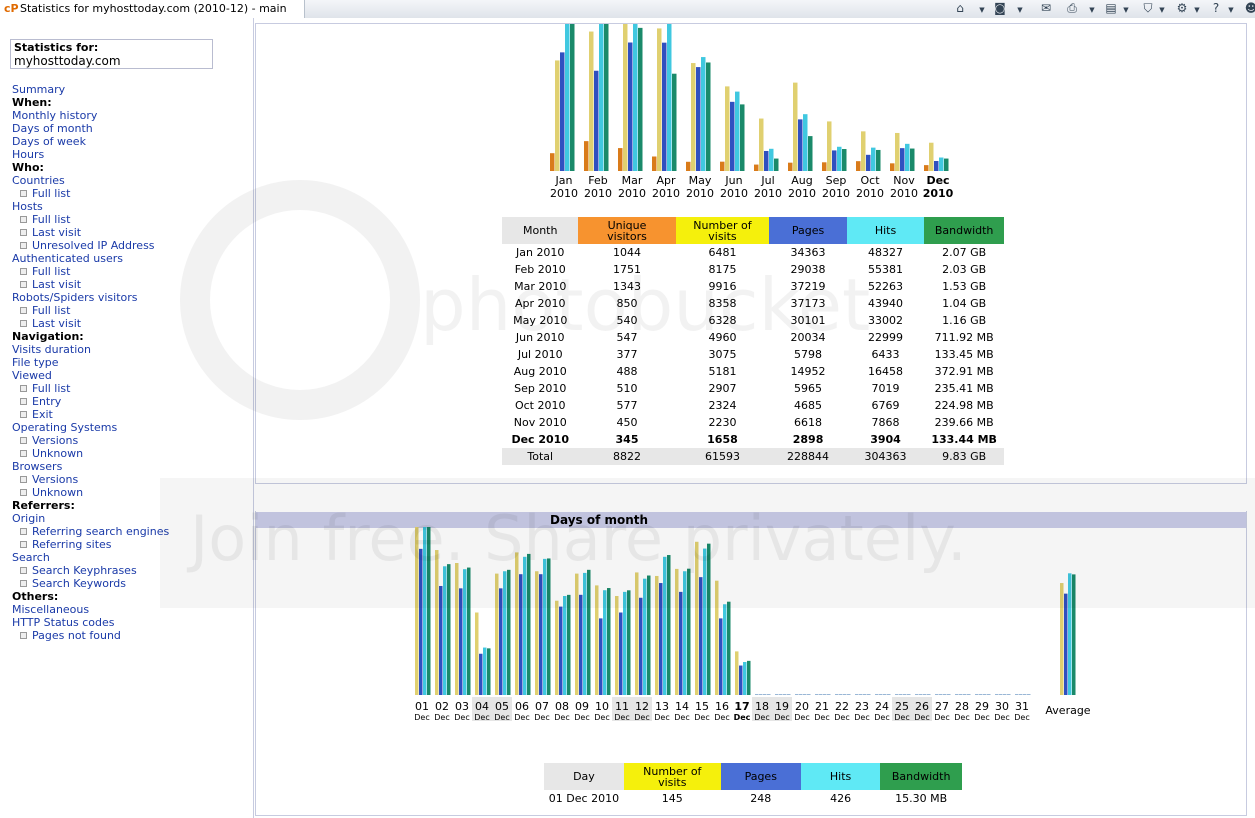  I want to click on sidebar-item-exit: Exit, so click(36, 414).